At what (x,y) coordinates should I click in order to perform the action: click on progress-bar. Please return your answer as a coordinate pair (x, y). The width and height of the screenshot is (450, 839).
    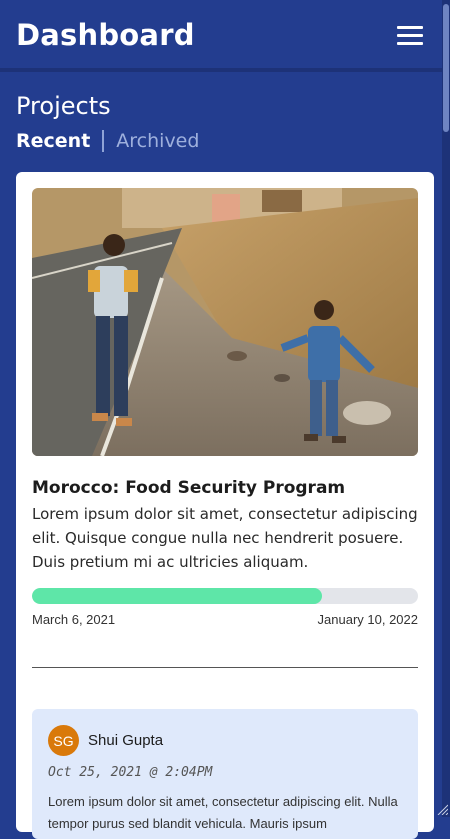
    Looking at the image, I should click on (225, 596).